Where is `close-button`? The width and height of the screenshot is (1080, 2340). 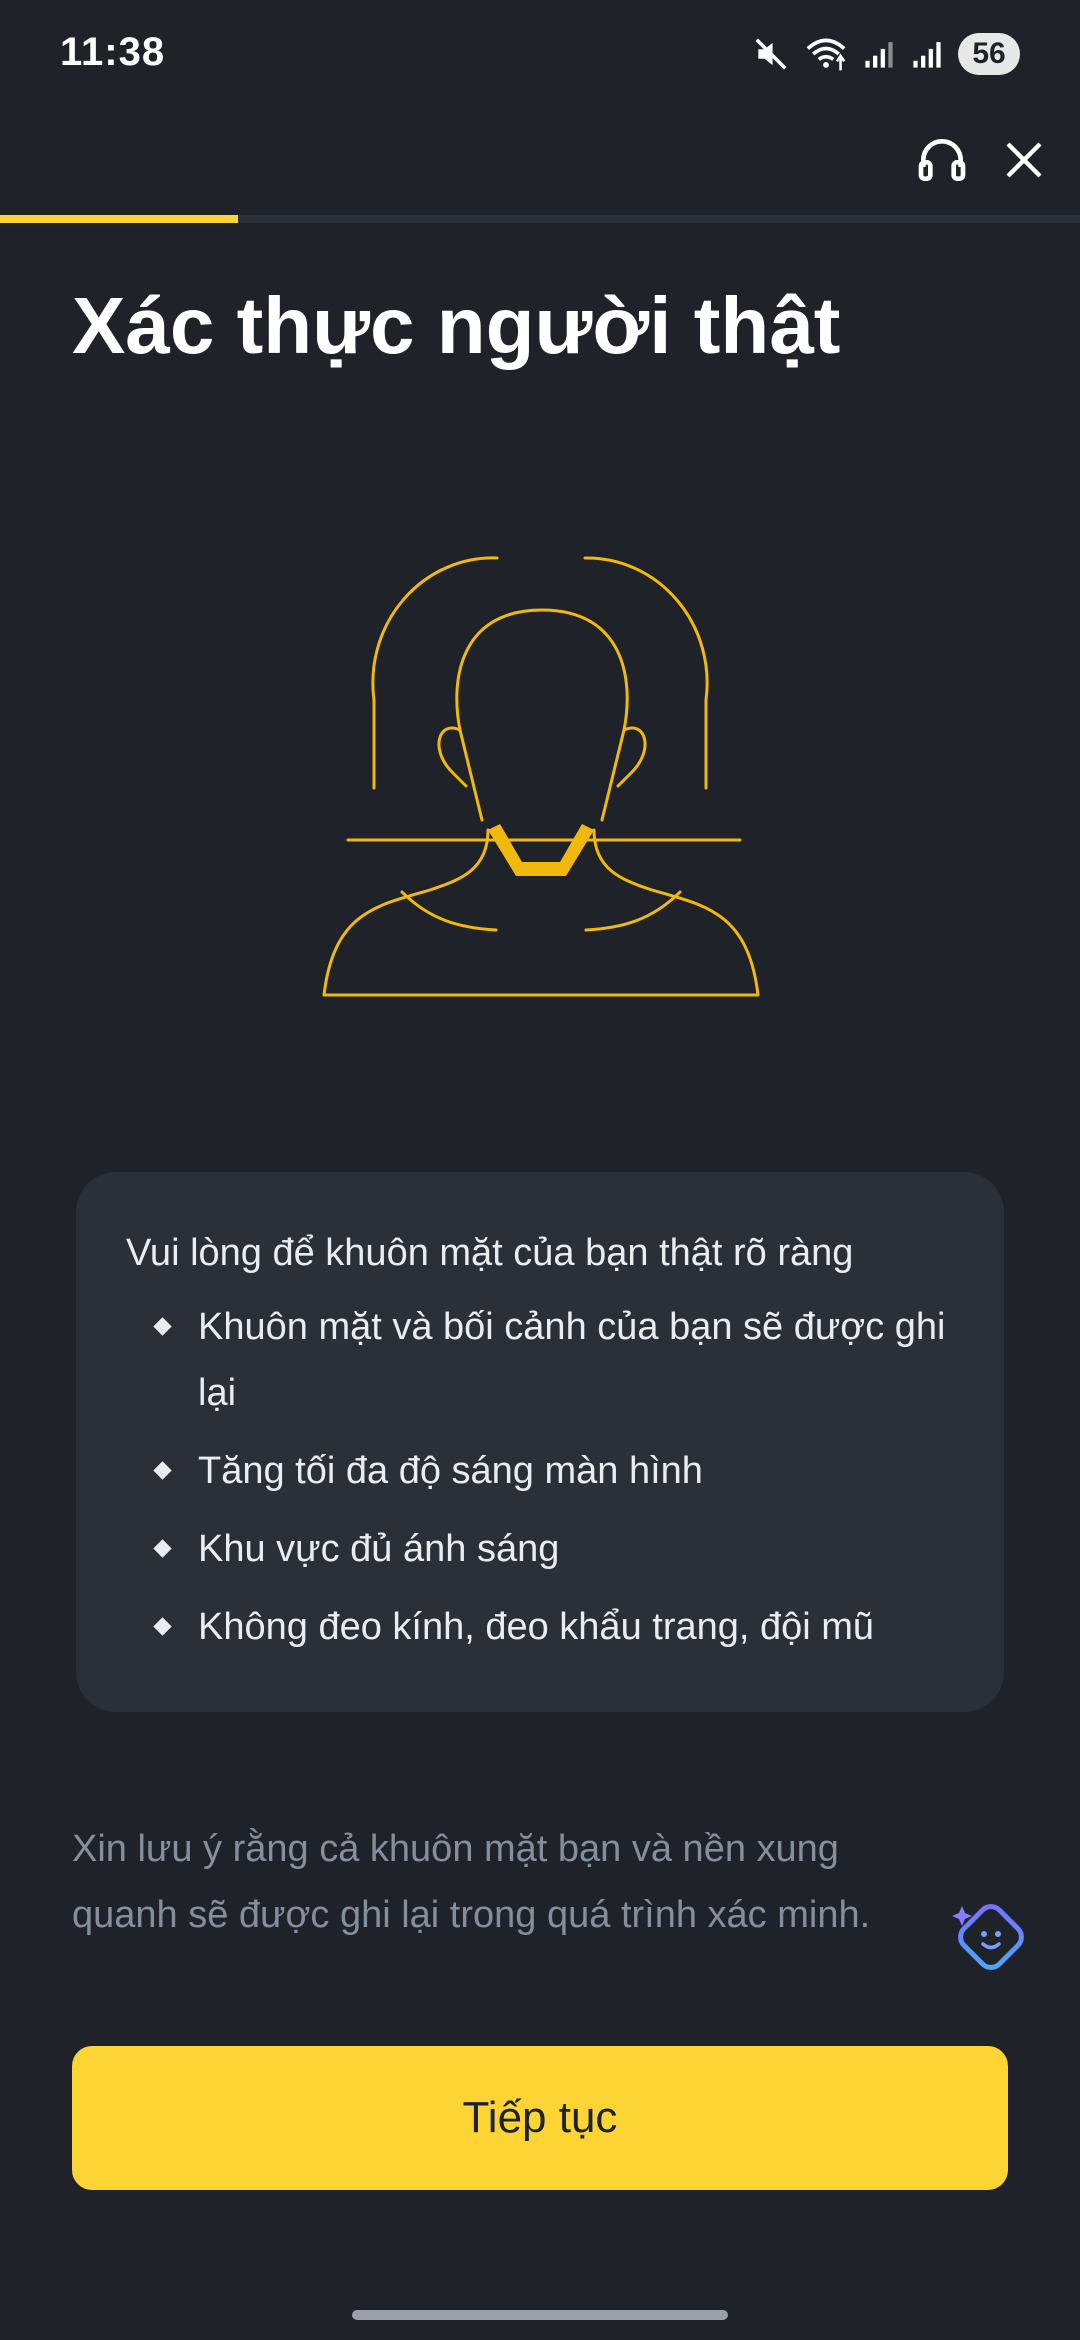 close-button is located at coordinates (1024, 160).